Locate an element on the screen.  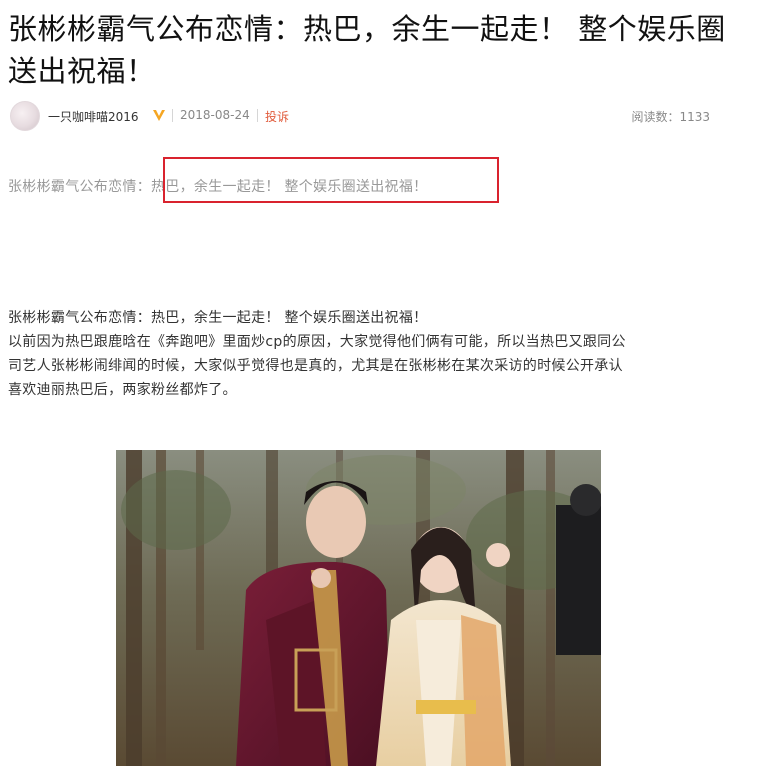
article-title: 张彬彬霸气公布恋情：热巴，余生一起走！ 整个娱乐圈送出祝福！ is located at coordinates (367, 50).